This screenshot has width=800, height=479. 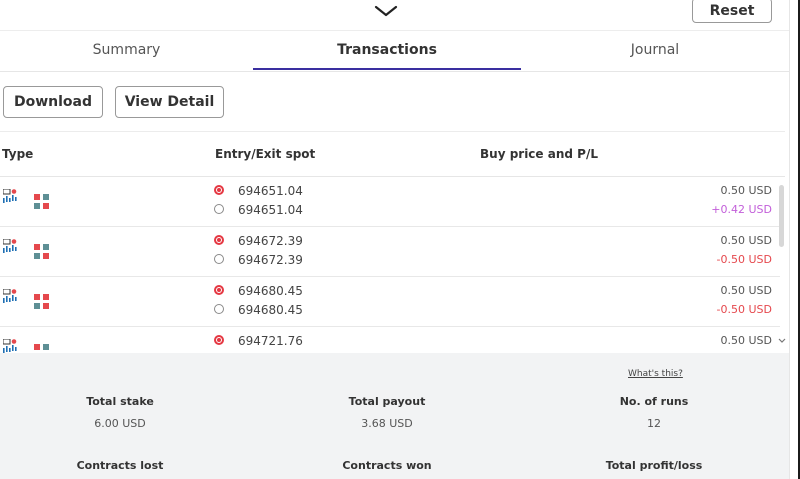 I want to click on total-payout-label: Total payout, so click(x=387, y=401).